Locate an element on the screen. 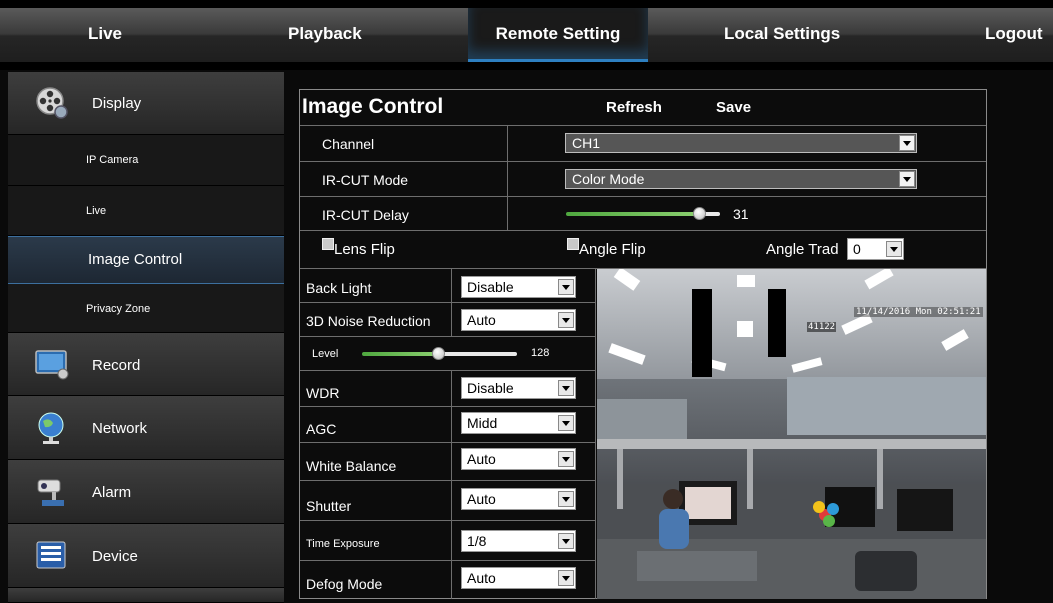  noise-reduction-label: 3D Noise Reduction is located at coordinates (368, 321).